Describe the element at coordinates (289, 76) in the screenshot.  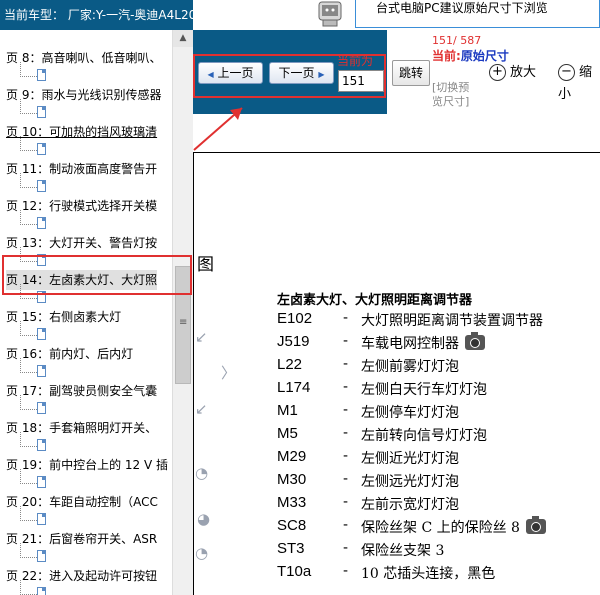
I see `nav-highlight-box` at that location.